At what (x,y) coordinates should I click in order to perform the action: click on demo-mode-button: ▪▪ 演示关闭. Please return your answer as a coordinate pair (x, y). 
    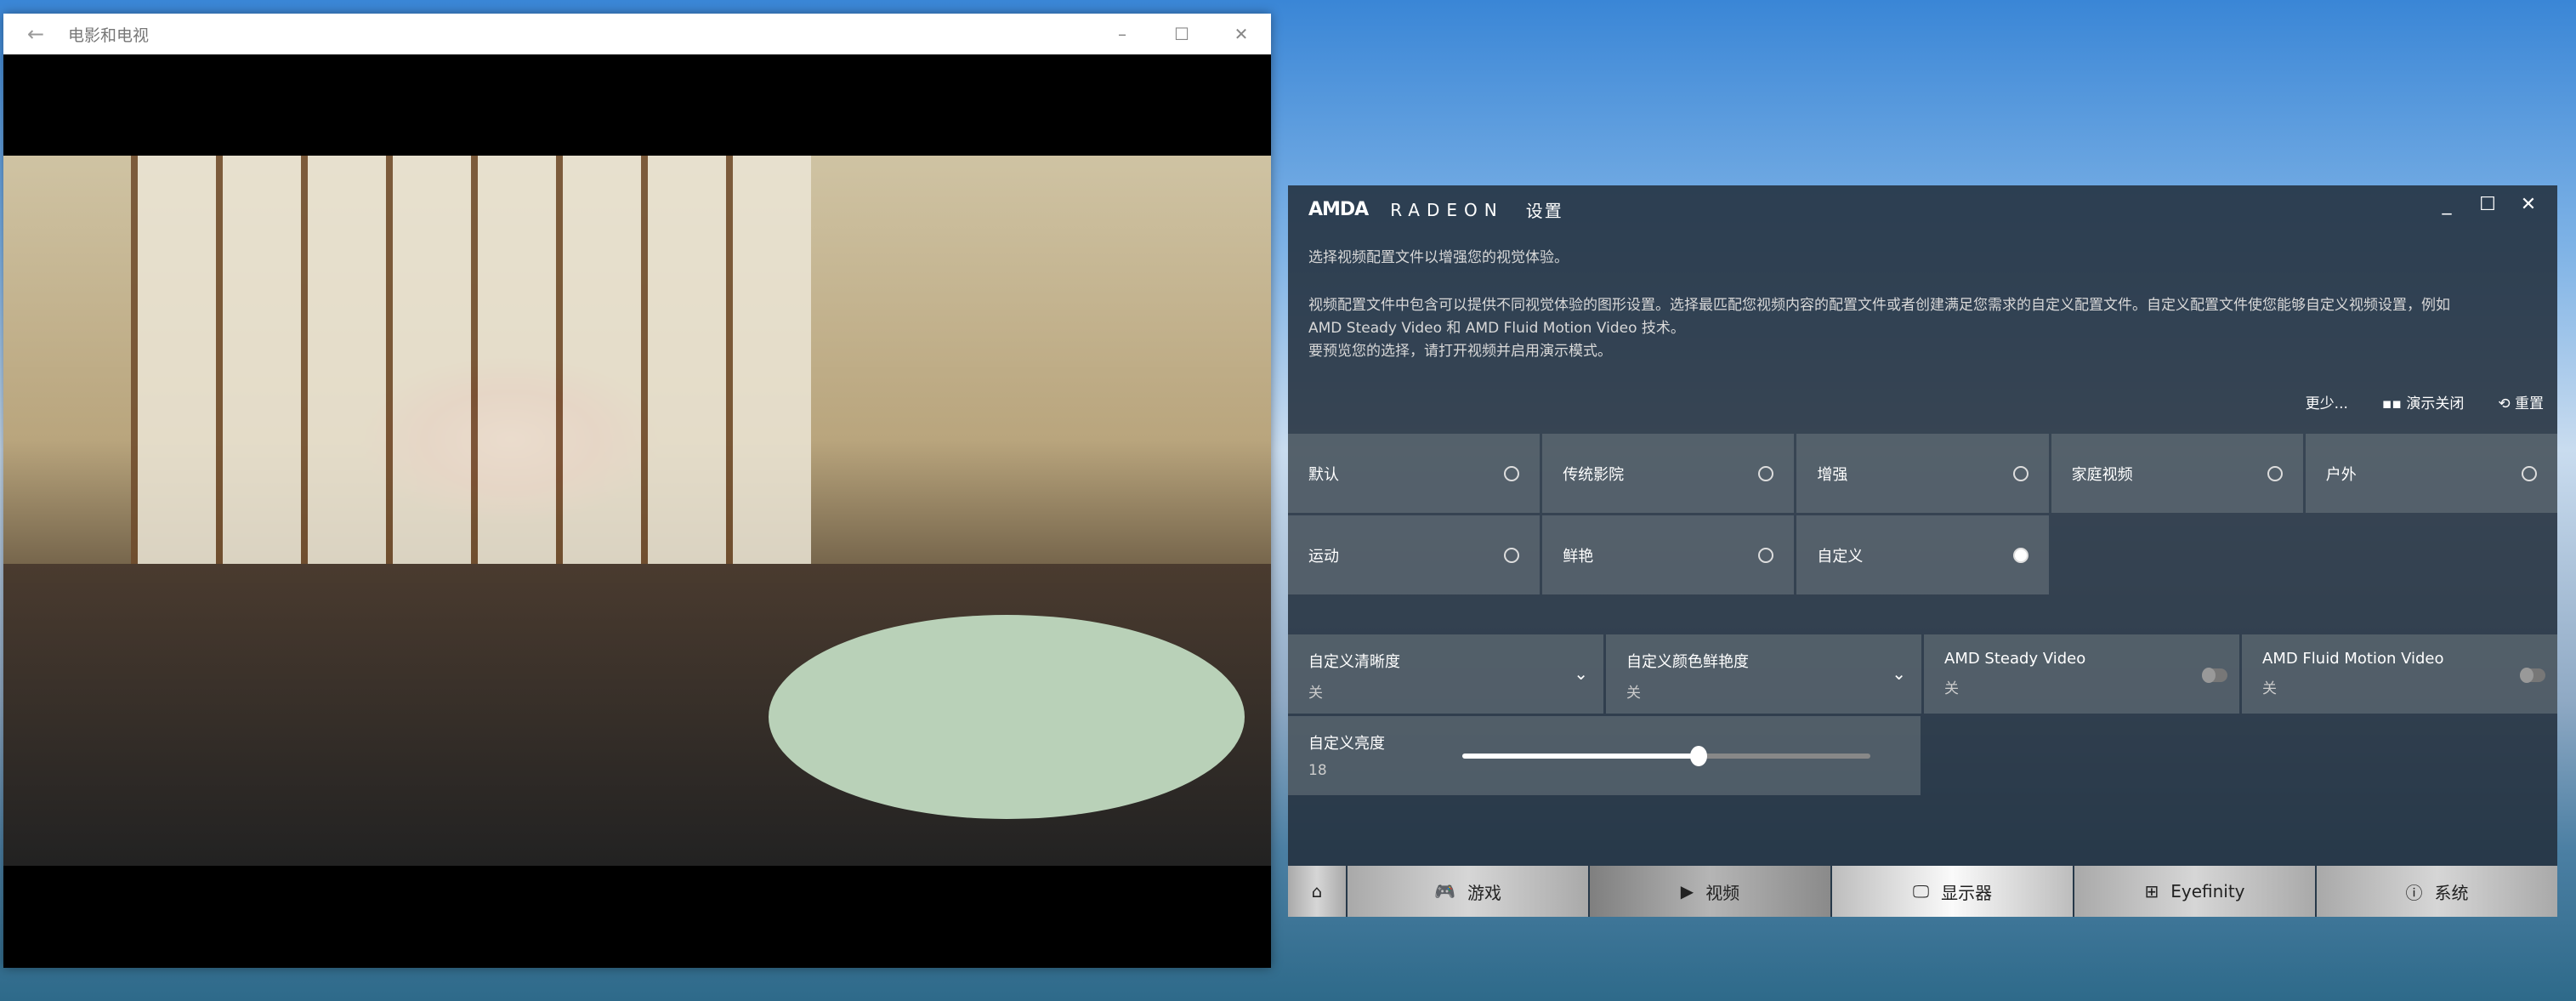
    Looking at the image, I should click on (2423, 401).